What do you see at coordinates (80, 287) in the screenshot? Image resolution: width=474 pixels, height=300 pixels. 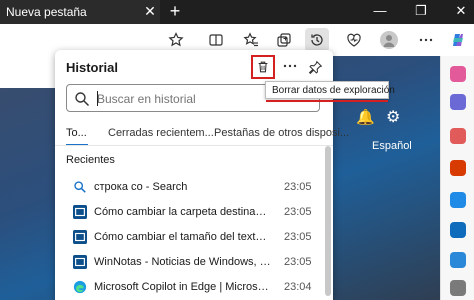 I see `edge-icon` at bounding box center [80, 287].